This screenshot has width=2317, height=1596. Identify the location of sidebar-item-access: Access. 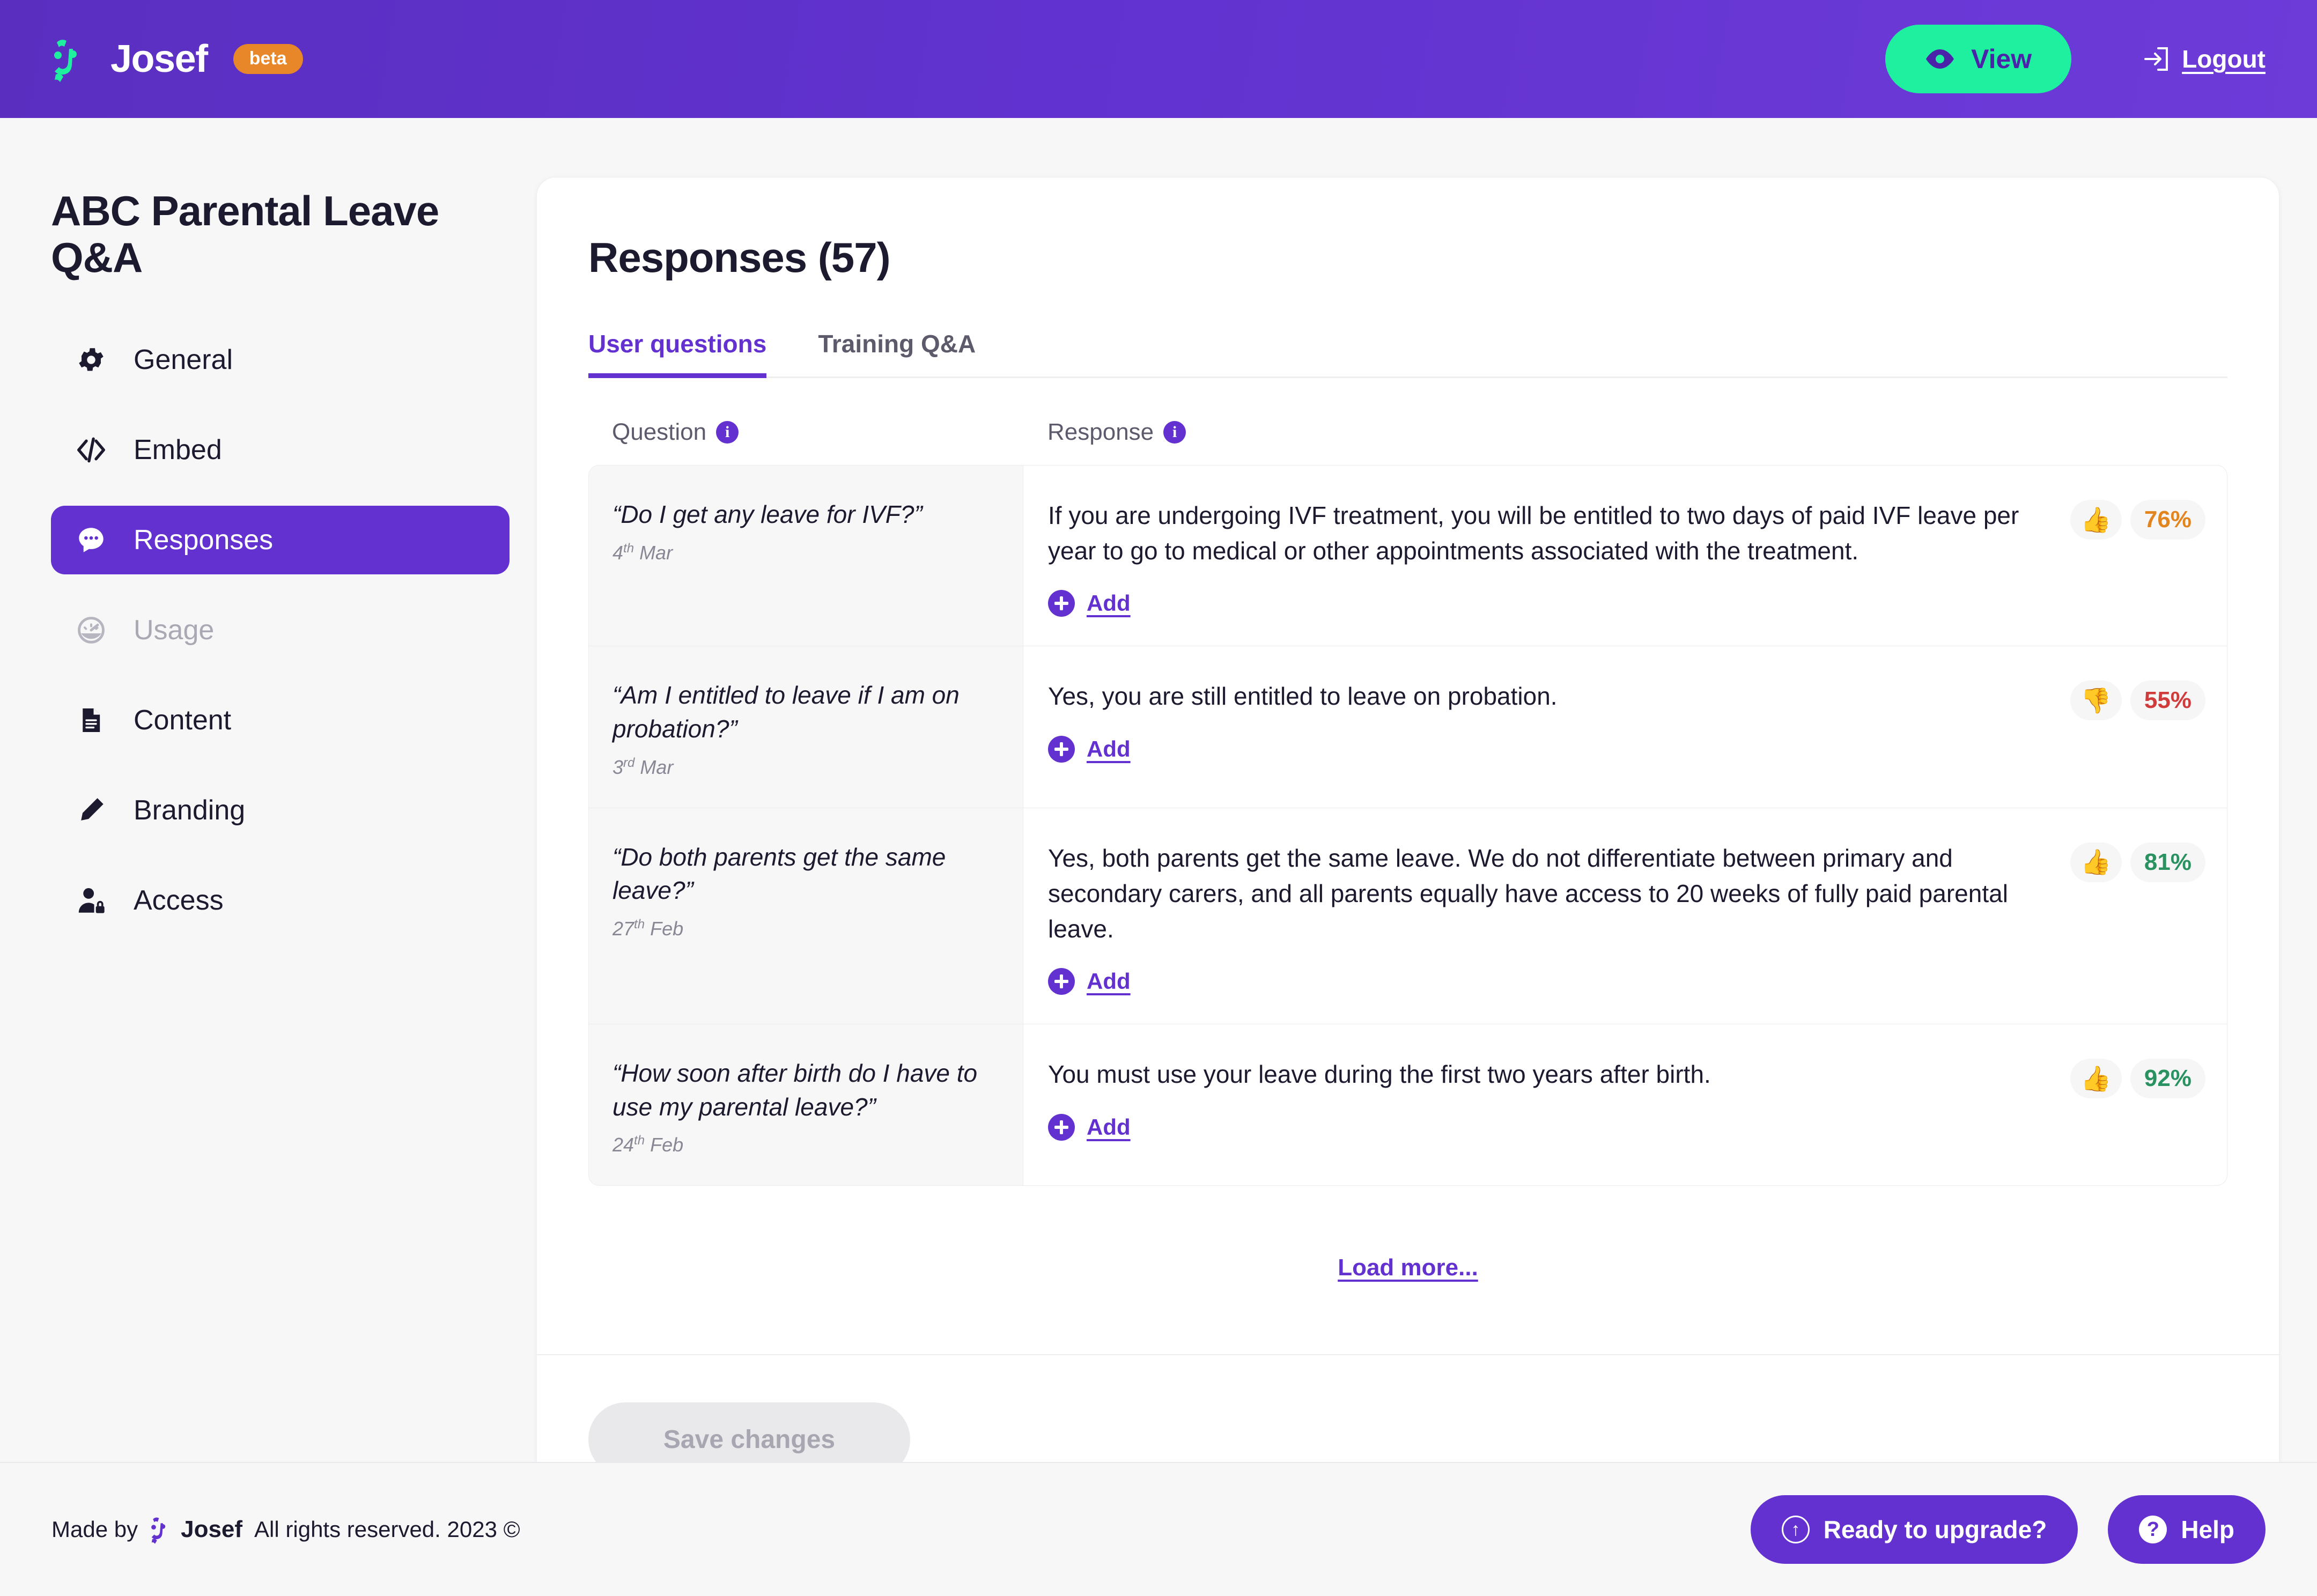
(280, 900).